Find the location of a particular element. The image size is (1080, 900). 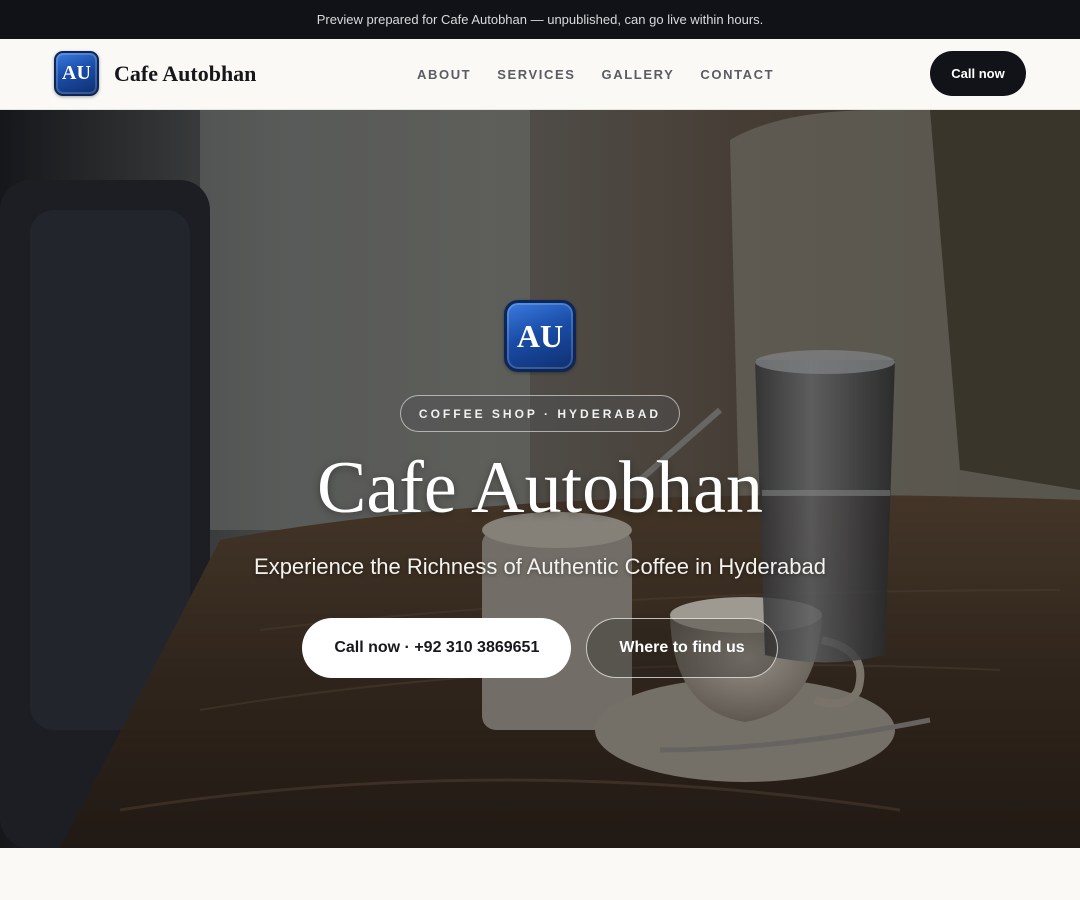

find-us-button: Where to find us is located at coordinates (682, 647).